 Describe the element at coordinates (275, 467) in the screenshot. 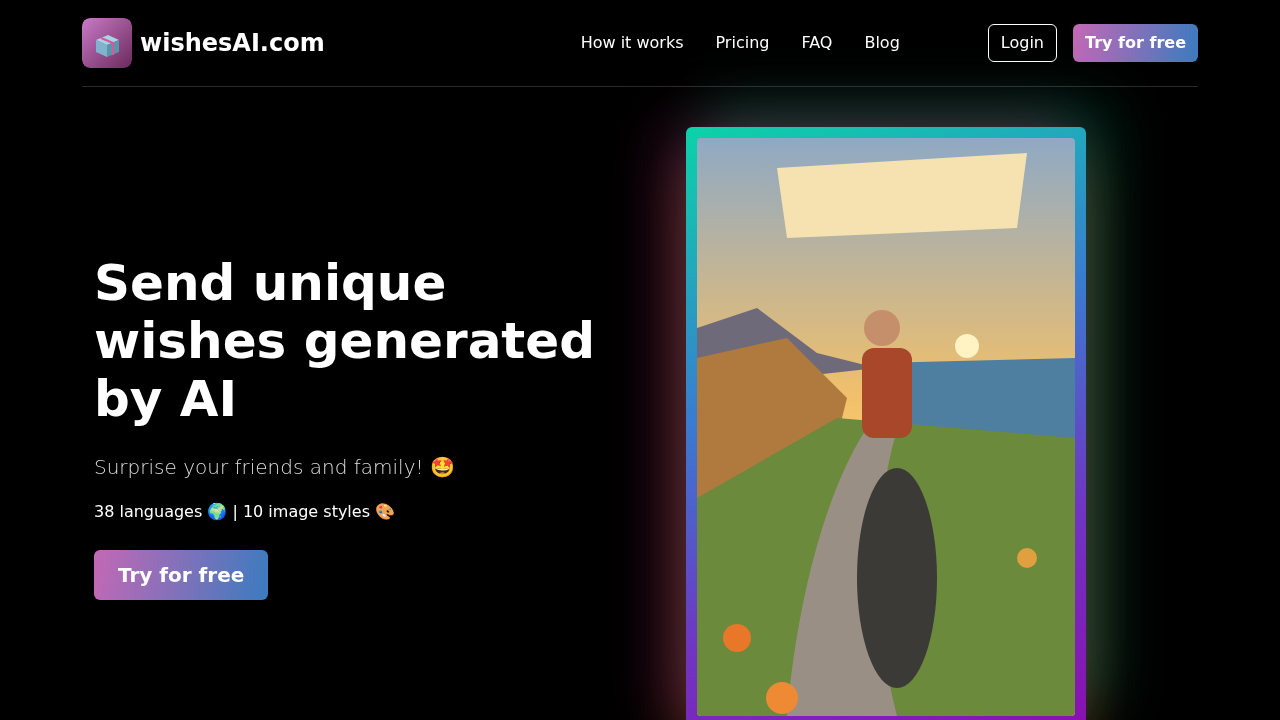

I see `hero-subtitle: Surprise your friends and family! 🤩` at that location.